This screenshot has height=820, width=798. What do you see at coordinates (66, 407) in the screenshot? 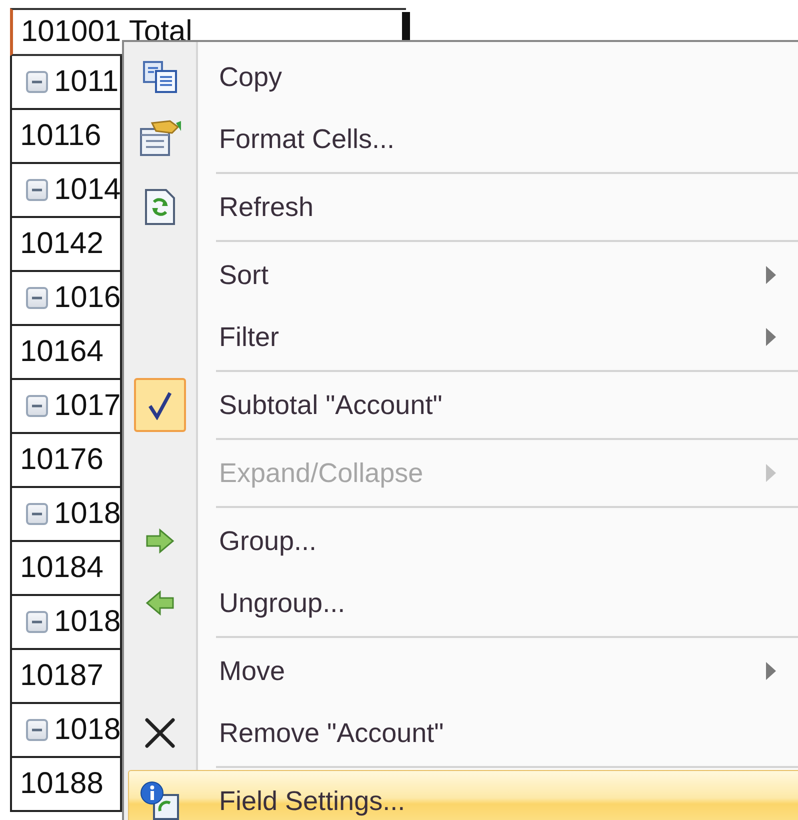
I see `table-cell: 1017` at bounding box center [66, 407].